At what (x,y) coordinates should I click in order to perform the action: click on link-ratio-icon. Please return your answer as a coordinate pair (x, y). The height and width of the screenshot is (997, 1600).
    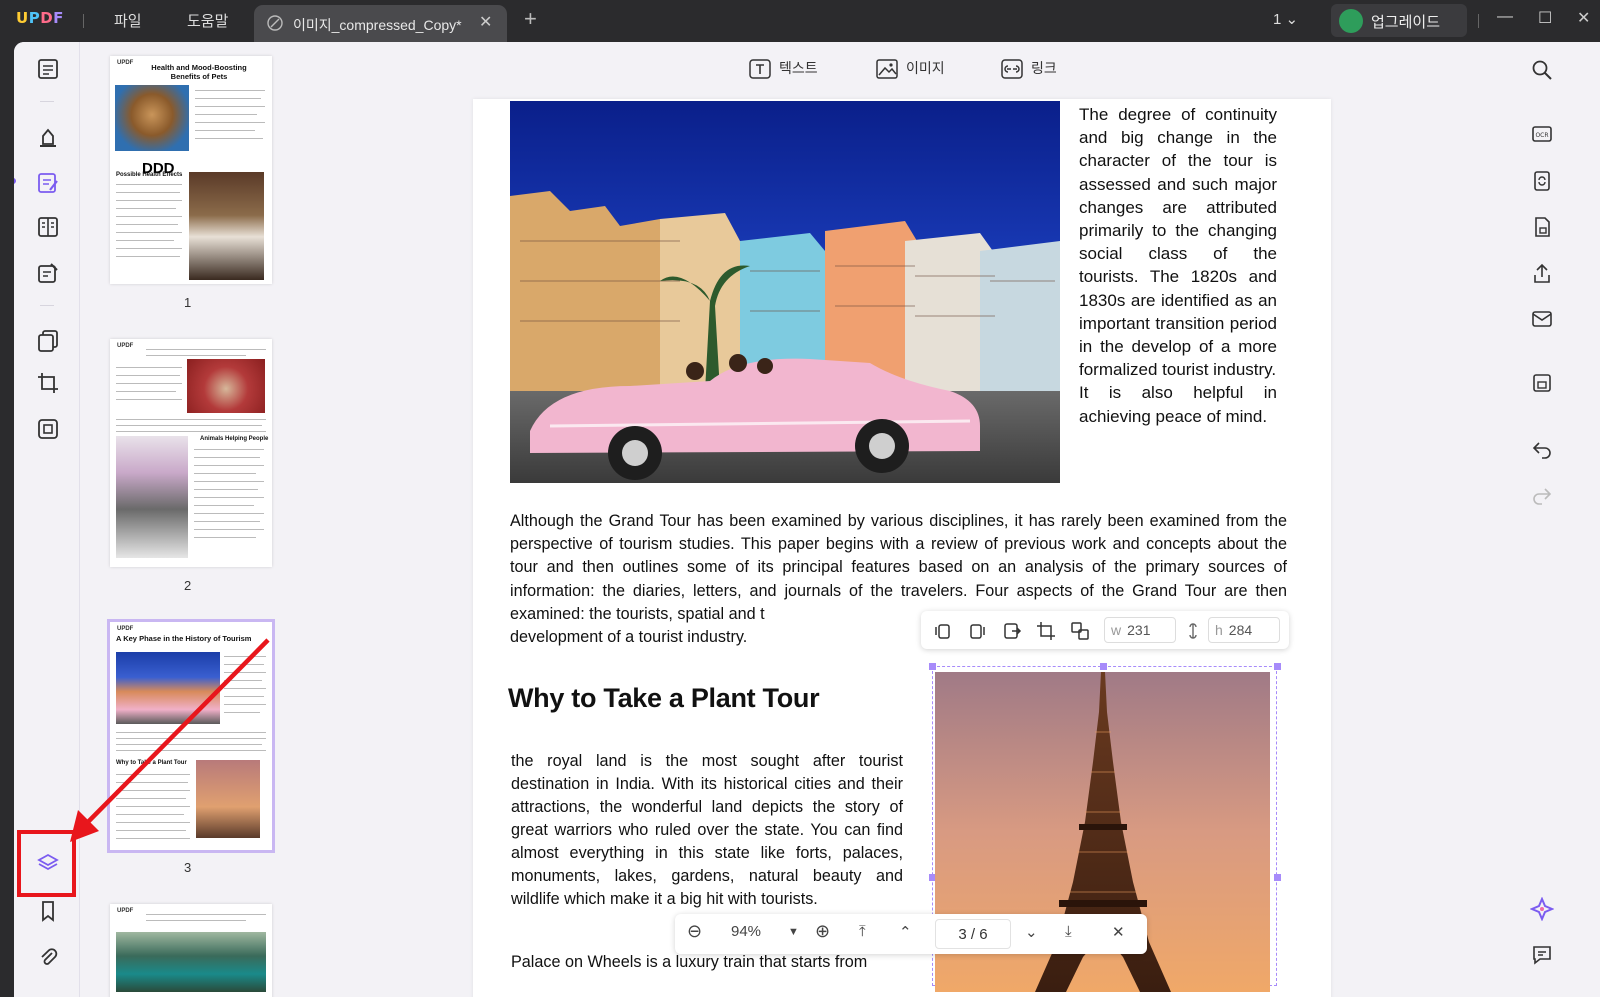
    Looking at the image, I should click on (1193, 631).